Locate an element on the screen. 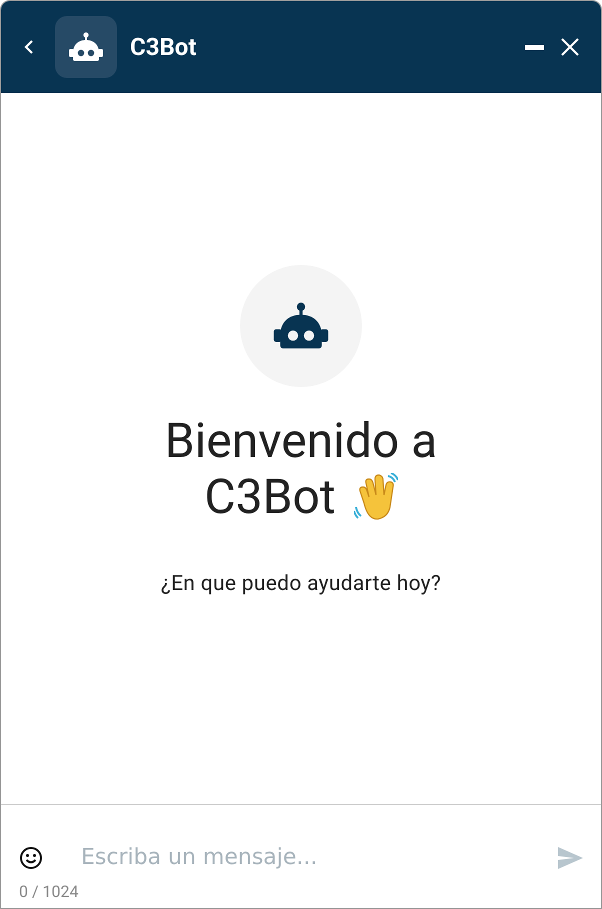 Image resolution: width=602 pixels, height=909 pixels. welcome-title: Bienvenido a is located at coordinates (301, 441).